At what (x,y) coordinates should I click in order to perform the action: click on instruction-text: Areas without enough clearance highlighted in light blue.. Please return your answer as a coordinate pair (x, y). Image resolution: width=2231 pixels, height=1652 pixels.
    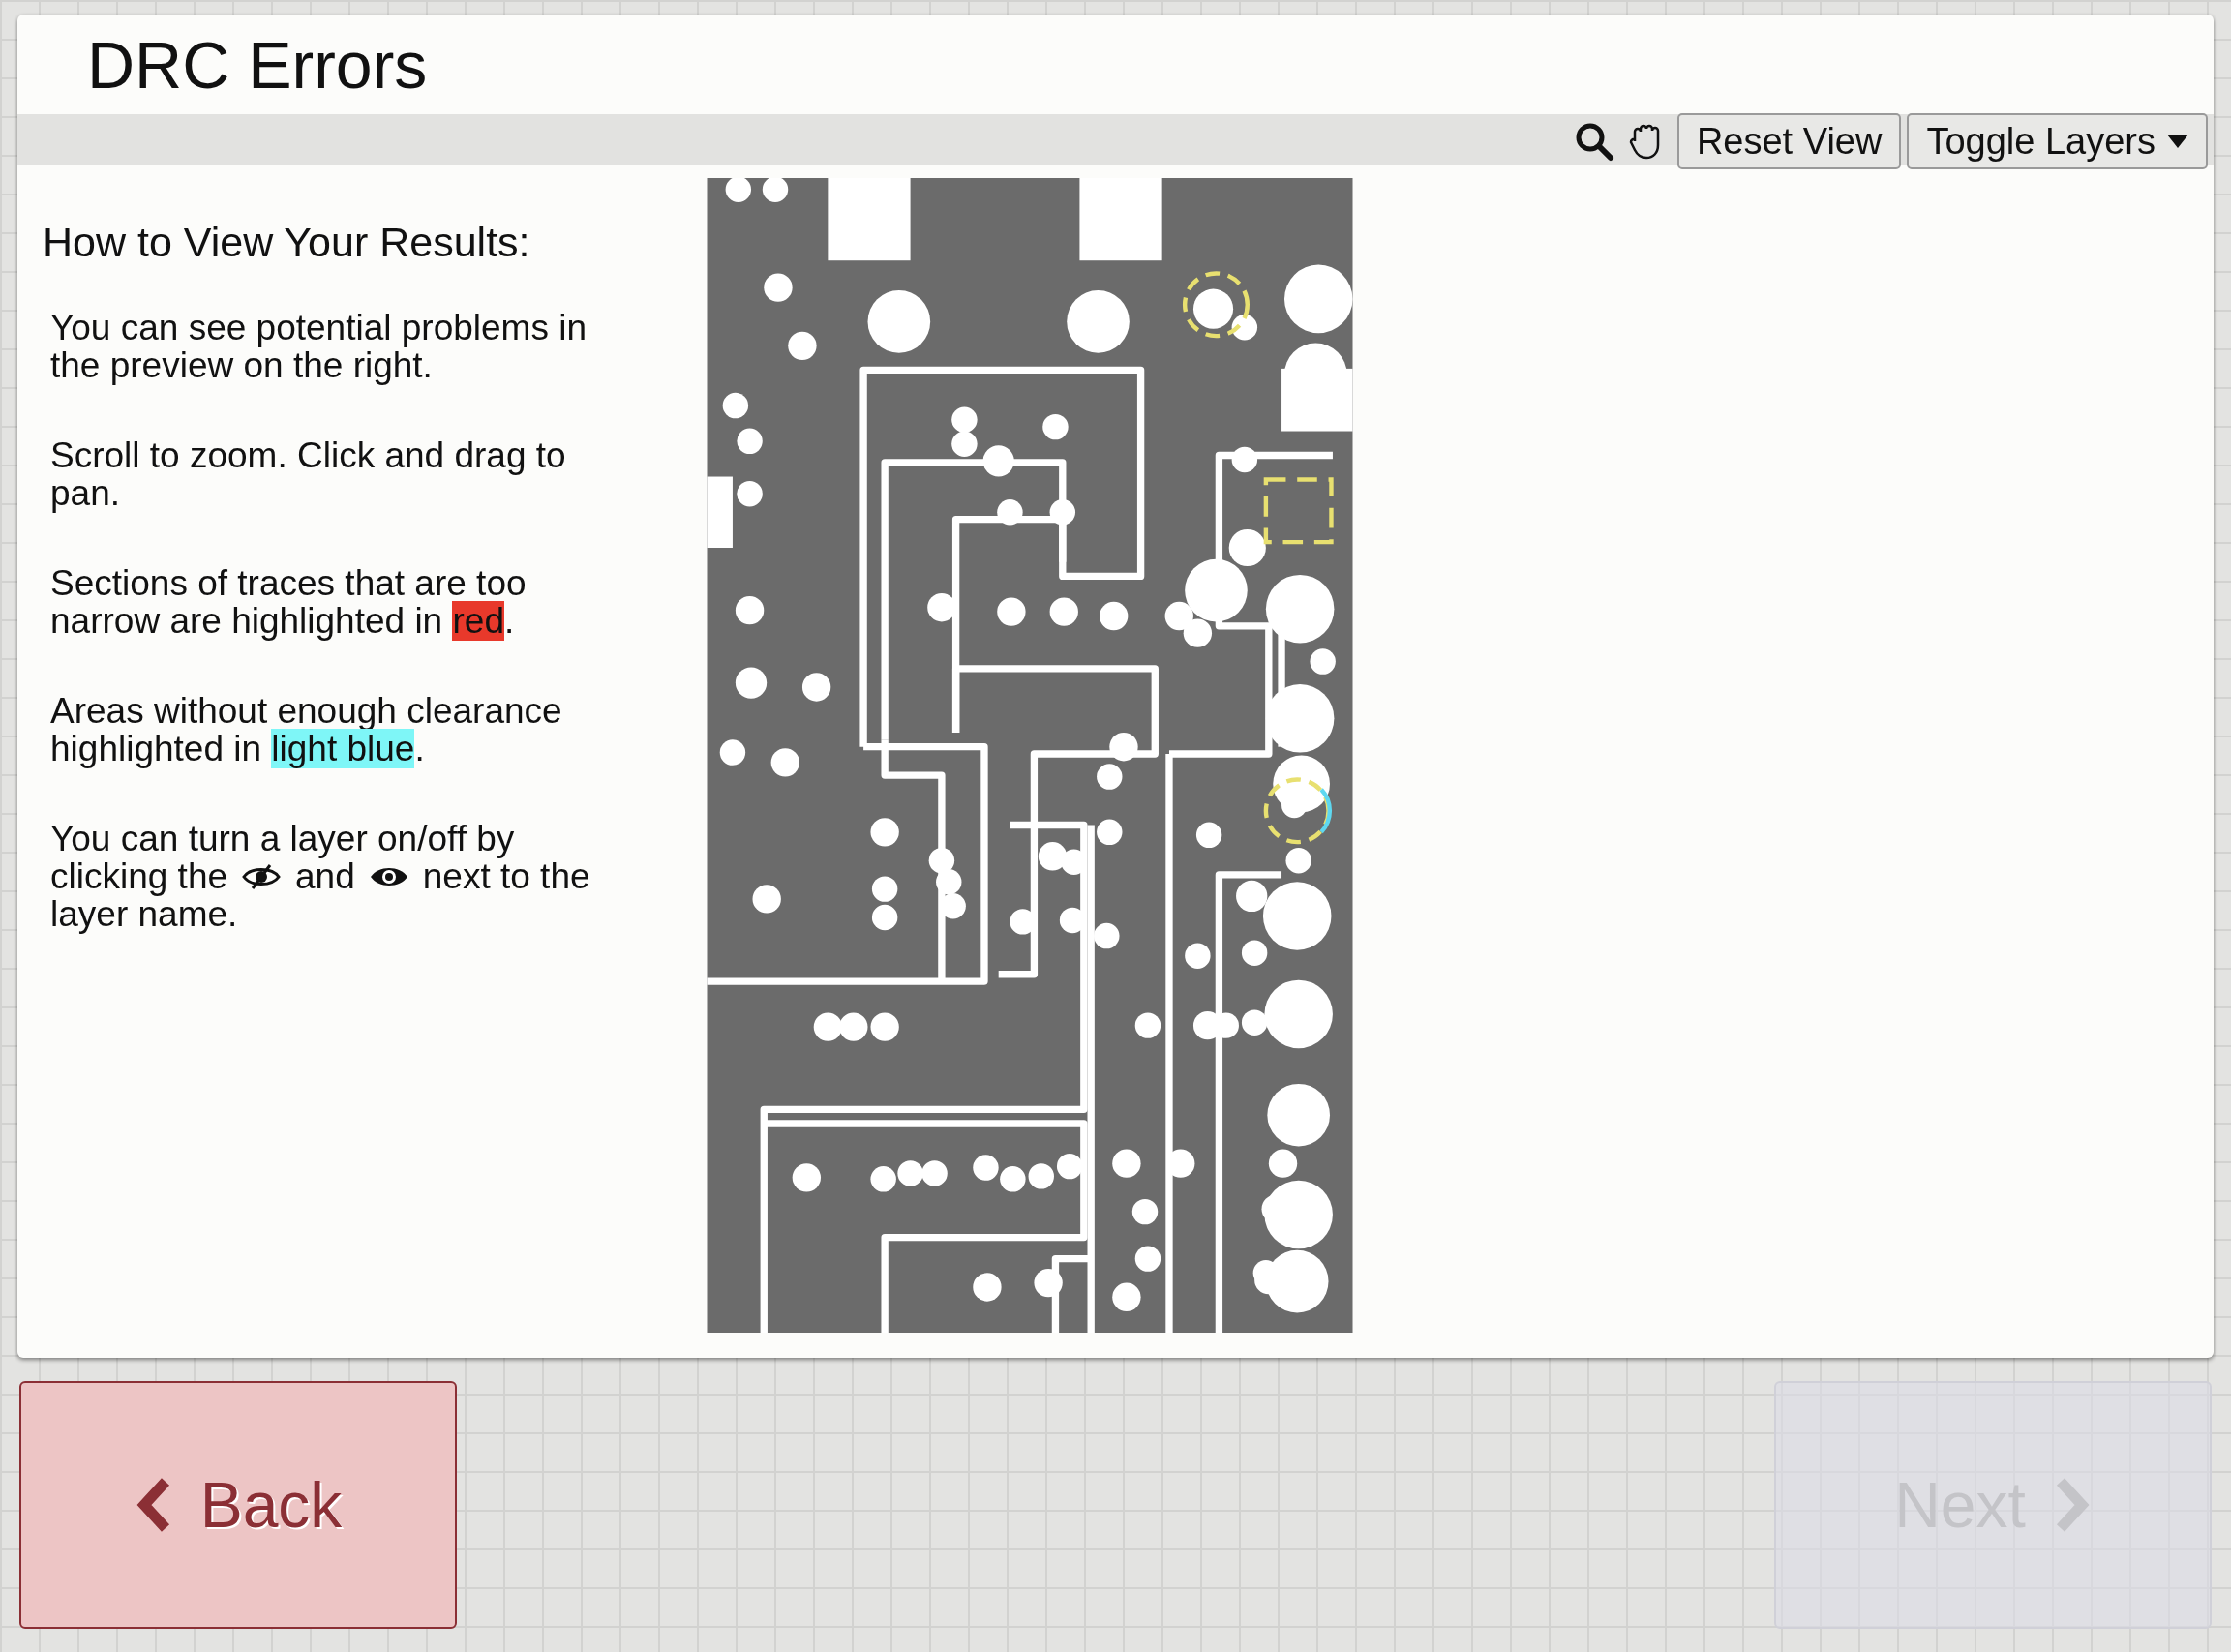
    Looking at the image, I should click on (306, 730).